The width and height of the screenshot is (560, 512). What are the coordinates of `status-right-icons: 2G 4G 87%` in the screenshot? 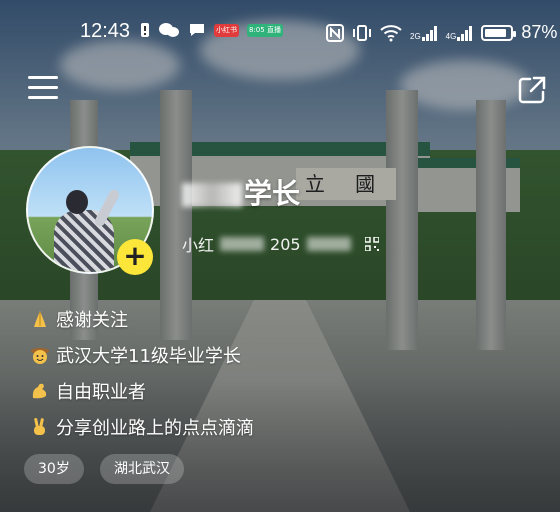 It's located at (441, 32).